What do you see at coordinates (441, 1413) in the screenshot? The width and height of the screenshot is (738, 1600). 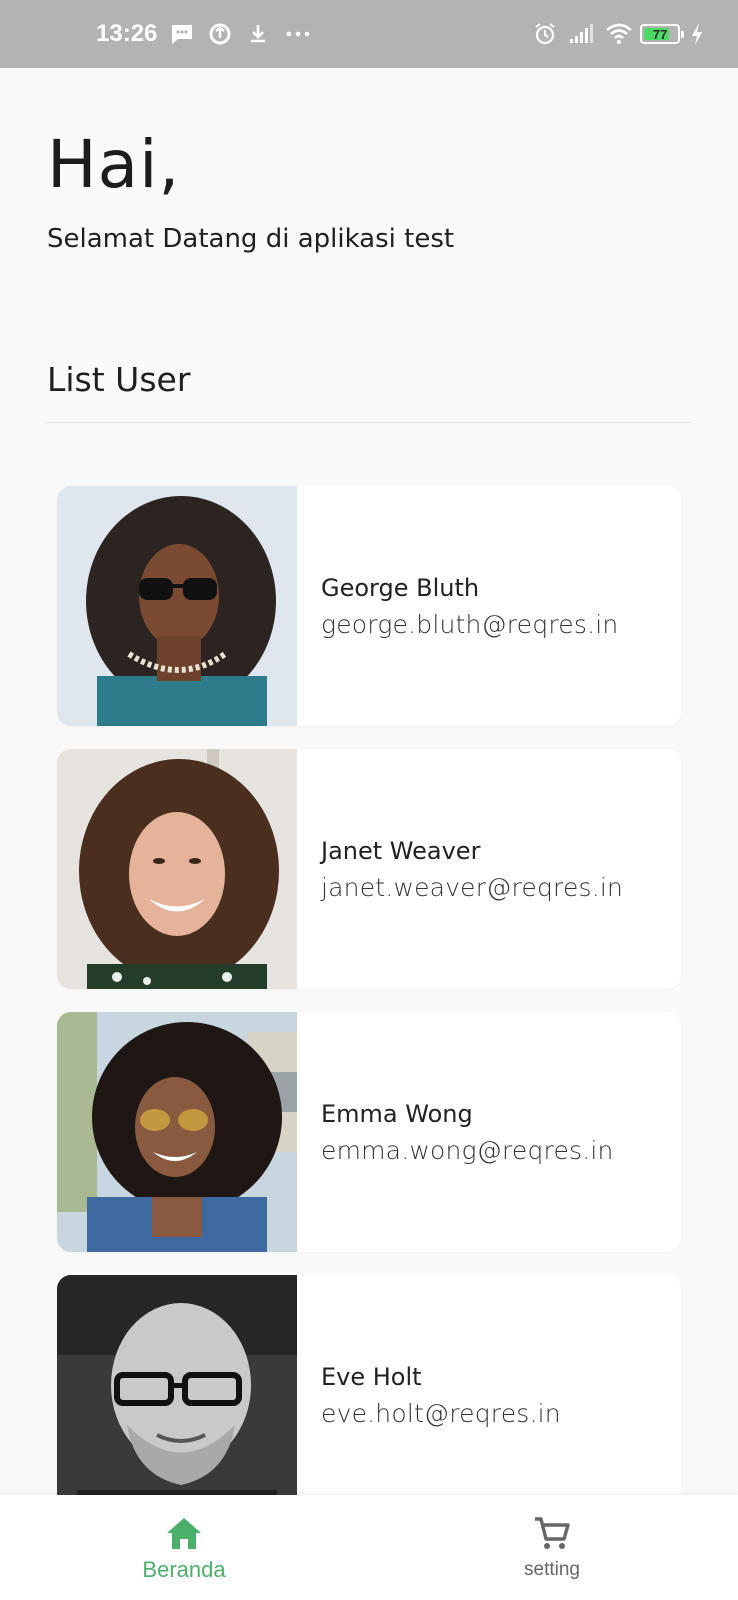 I see `user-email: eve.holt@reqres.in` at bounding box center [441, 1413].